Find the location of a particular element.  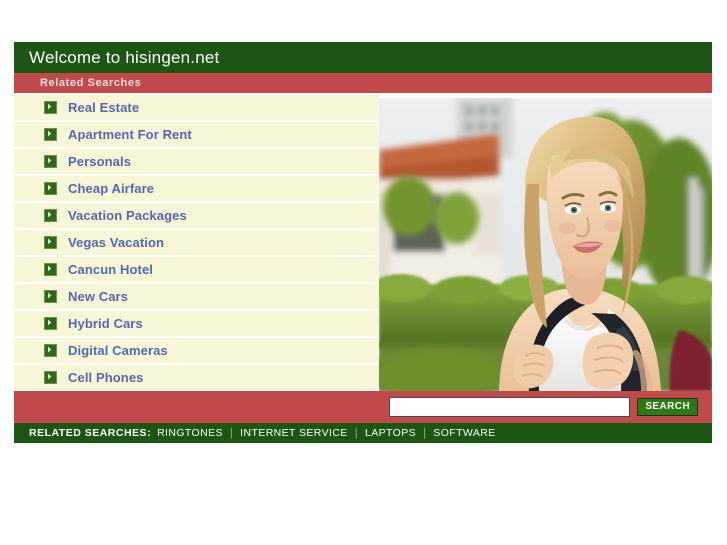

related-search-label: Cell Phones is located at coordinates (106, 377).